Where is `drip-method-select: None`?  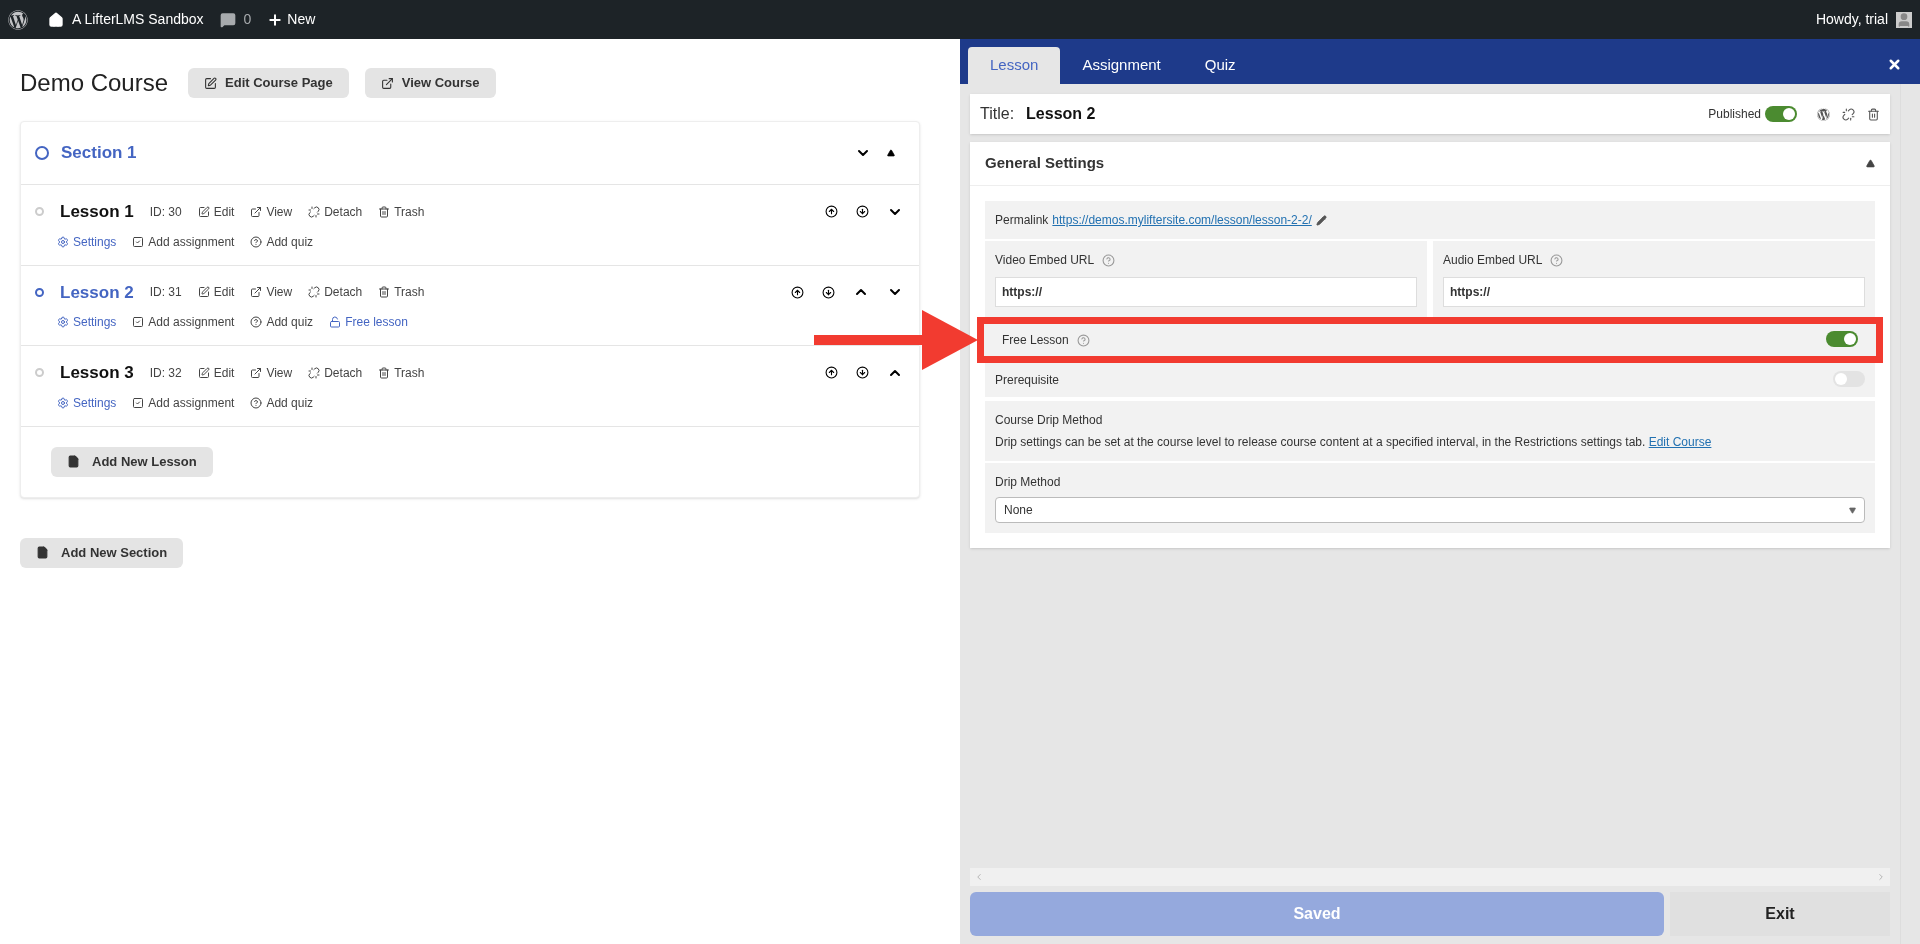
drip-method-select: None is located at coordinates (1430, 510).